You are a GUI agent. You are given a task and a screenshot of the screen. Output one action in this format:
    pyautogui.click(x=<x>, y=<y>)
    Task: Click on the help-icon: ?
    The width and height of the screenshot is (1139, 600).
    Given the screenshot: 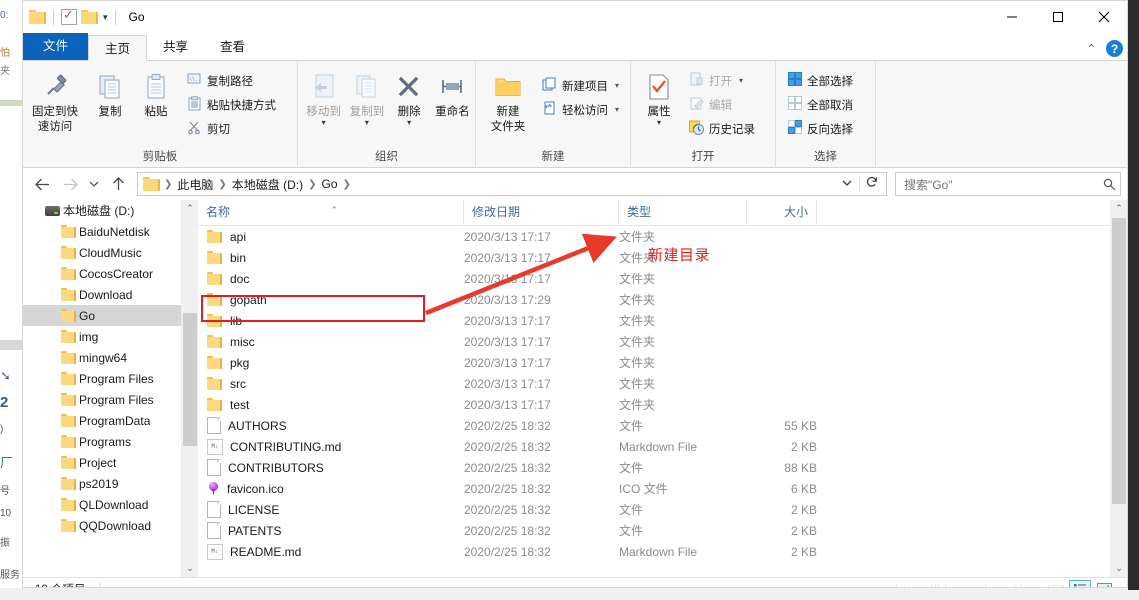 What is the action you would take?
    pyautogui.click(x=1114, y=48)
    